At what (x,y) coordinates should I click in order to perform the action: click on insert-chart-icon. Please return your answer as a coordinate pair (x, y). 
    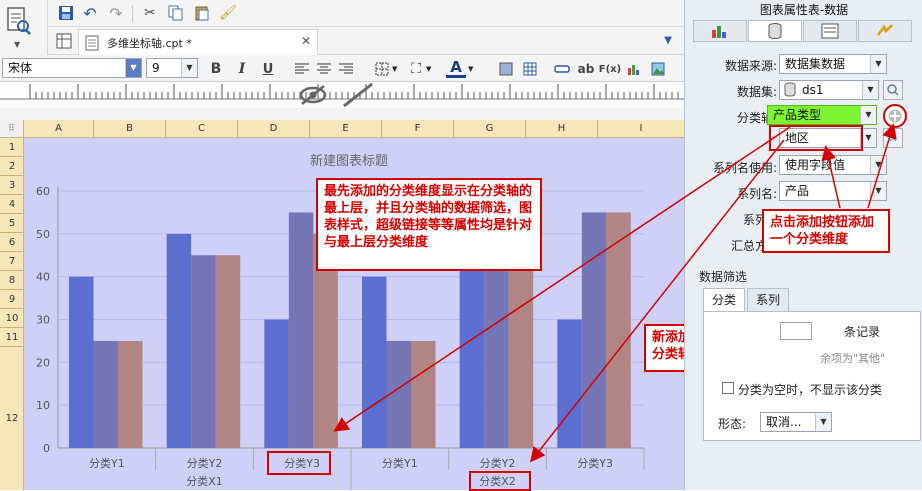
    Looking at the image, I should click on (634, 69).